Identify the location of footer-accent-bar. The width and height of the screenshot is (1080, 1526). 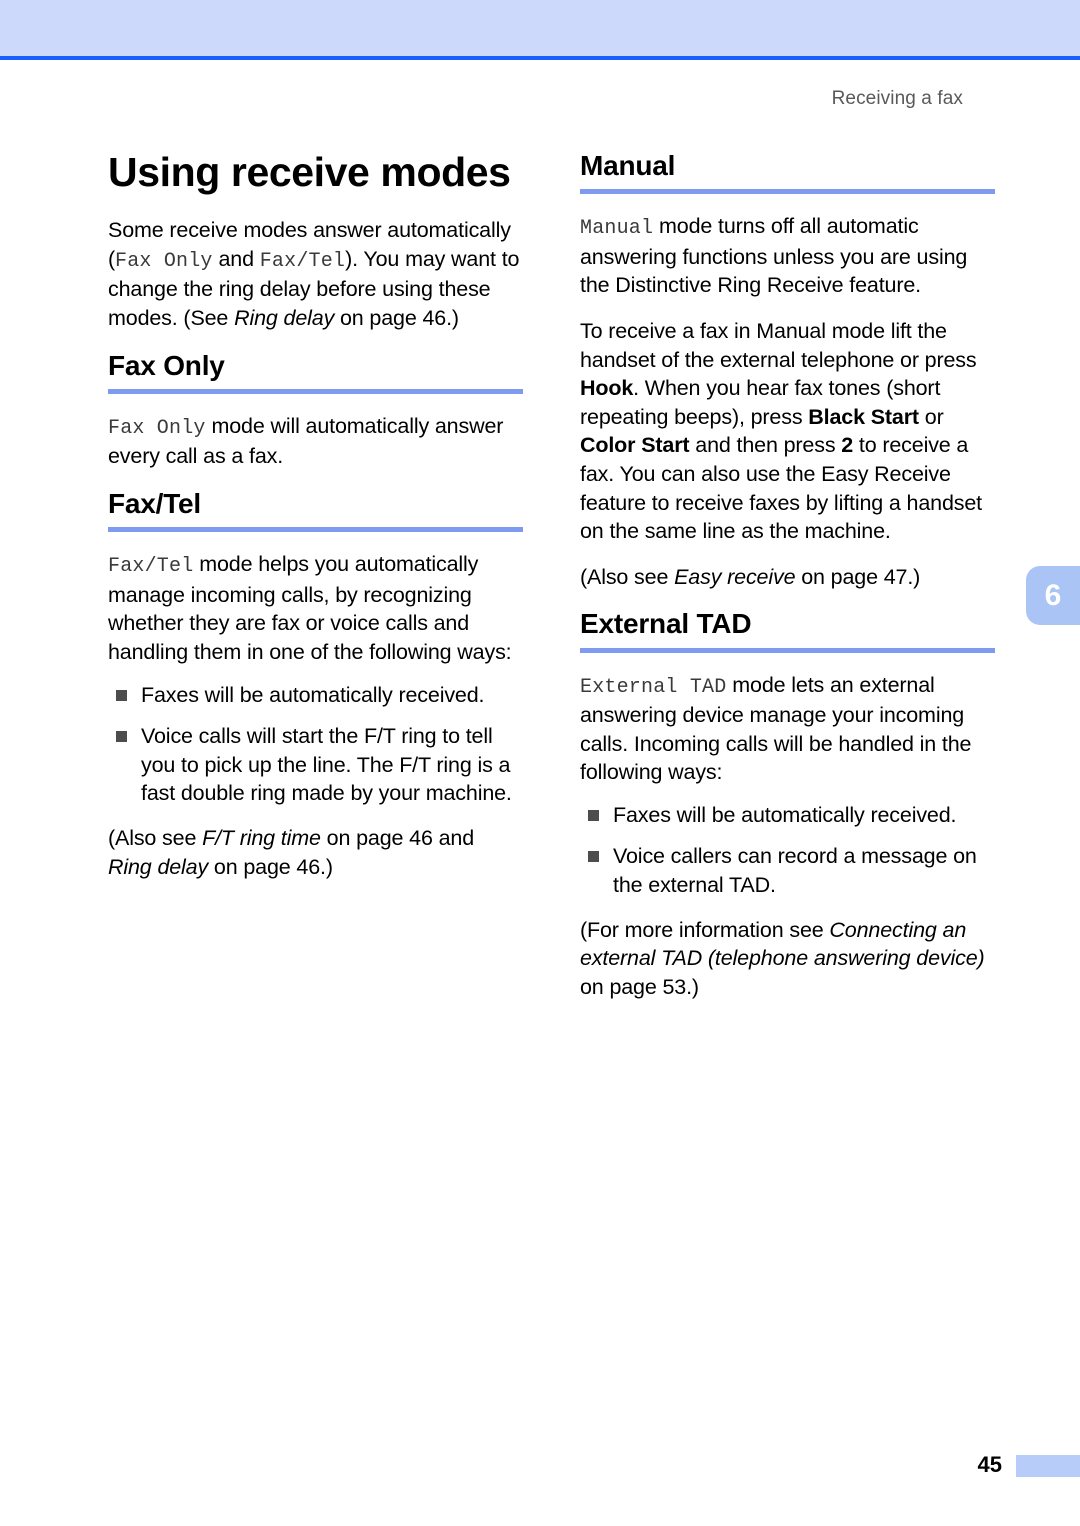
(1048, 1466).